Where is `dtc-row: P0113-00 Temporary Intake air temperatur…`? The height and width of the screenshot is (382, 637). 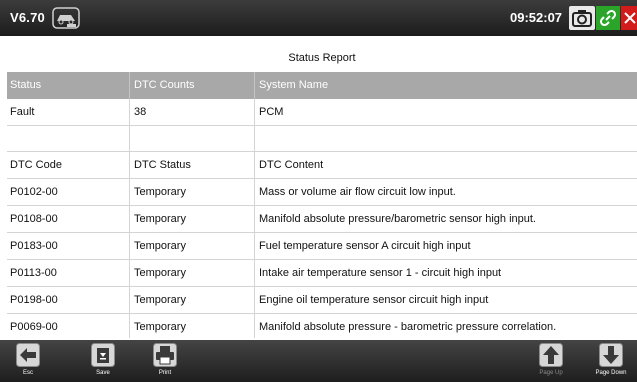 dtc-row: P0113-00 Temporary Intake air temperatur… is located at coordinates (322, 273).